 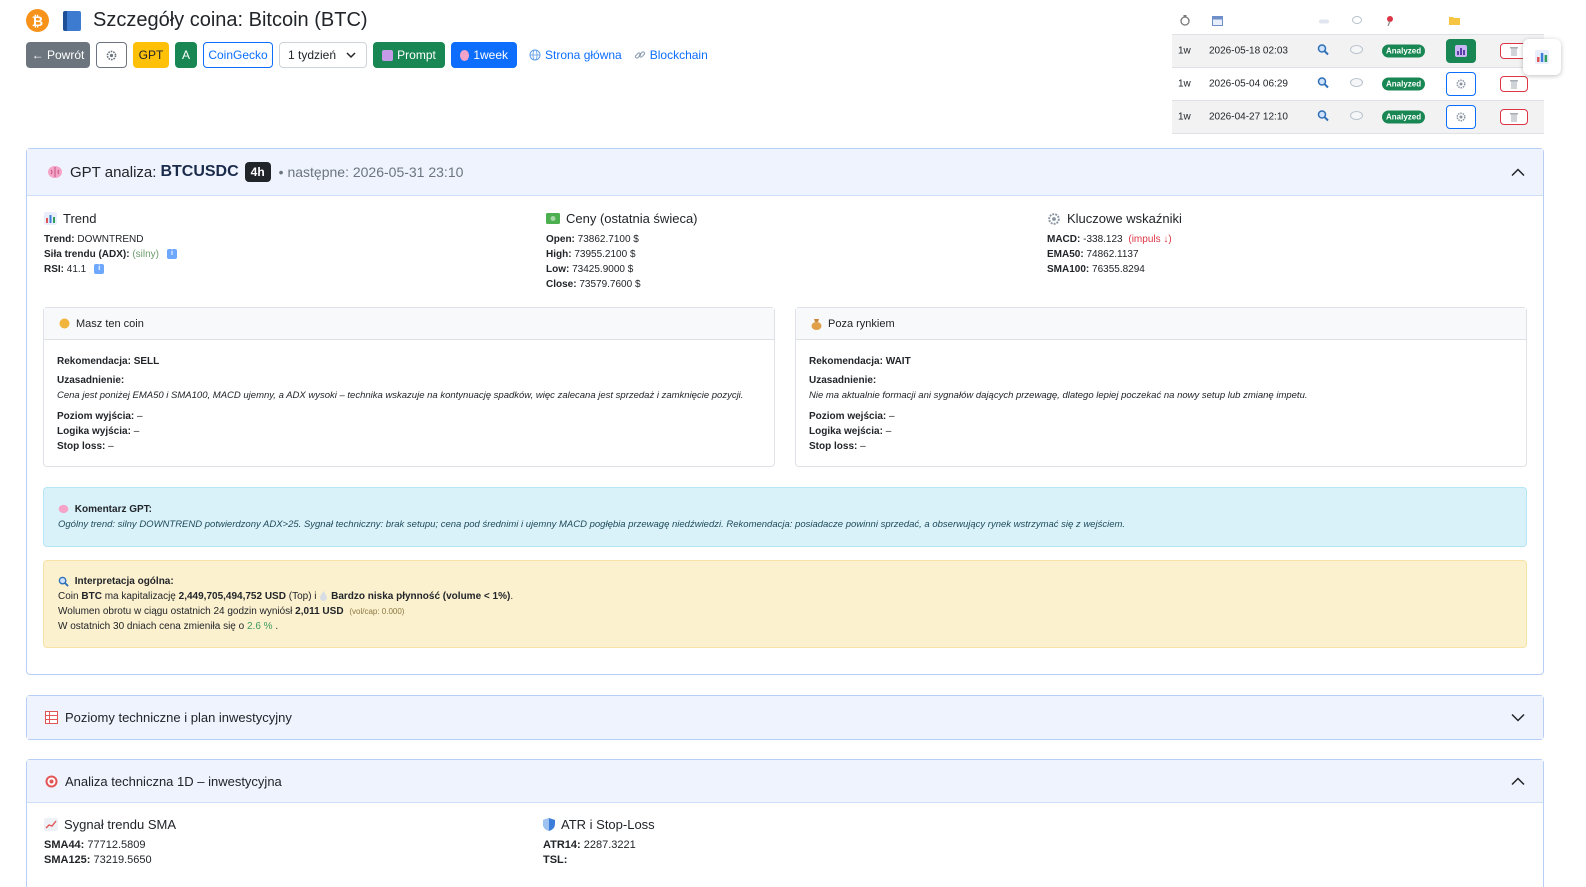 What do you see at coordinates (50, 218) in the screenshot?
I see `bar-chart-icon` at bounding box center [50, 218].